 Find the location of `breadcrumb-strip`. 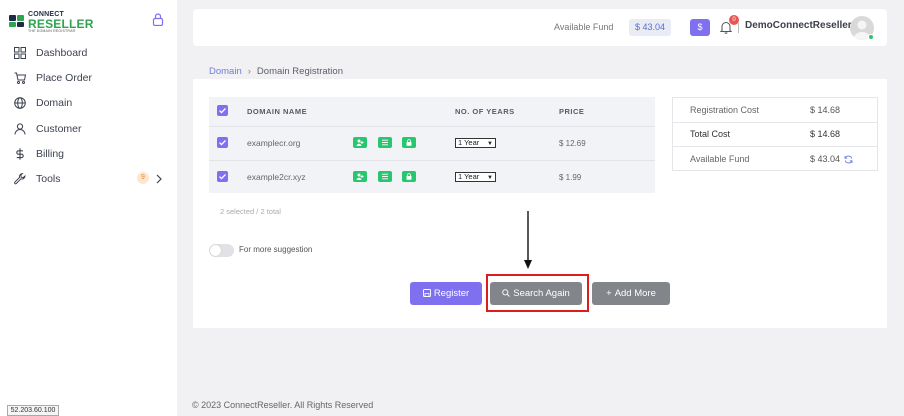

breadcrumb-strip is located at coordinates (540, 83).